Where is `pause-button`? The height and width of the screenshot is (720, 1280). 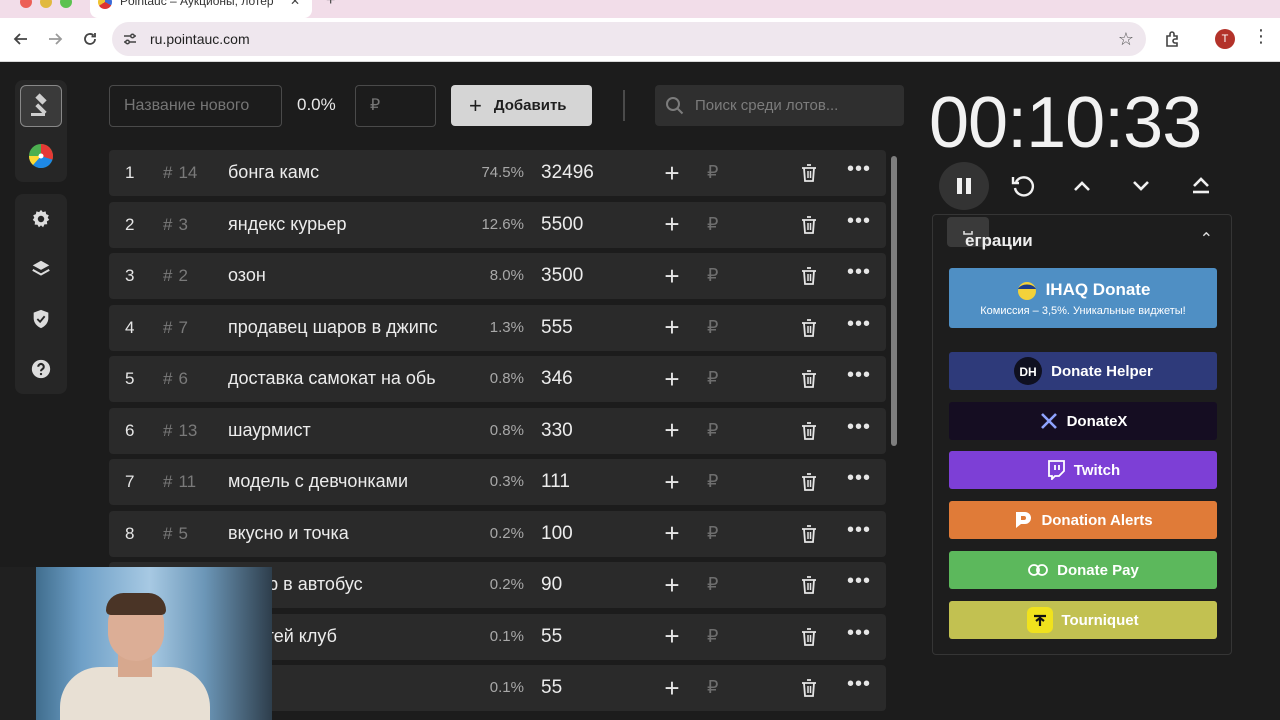 pause-button is located at coordinates (964, 186).